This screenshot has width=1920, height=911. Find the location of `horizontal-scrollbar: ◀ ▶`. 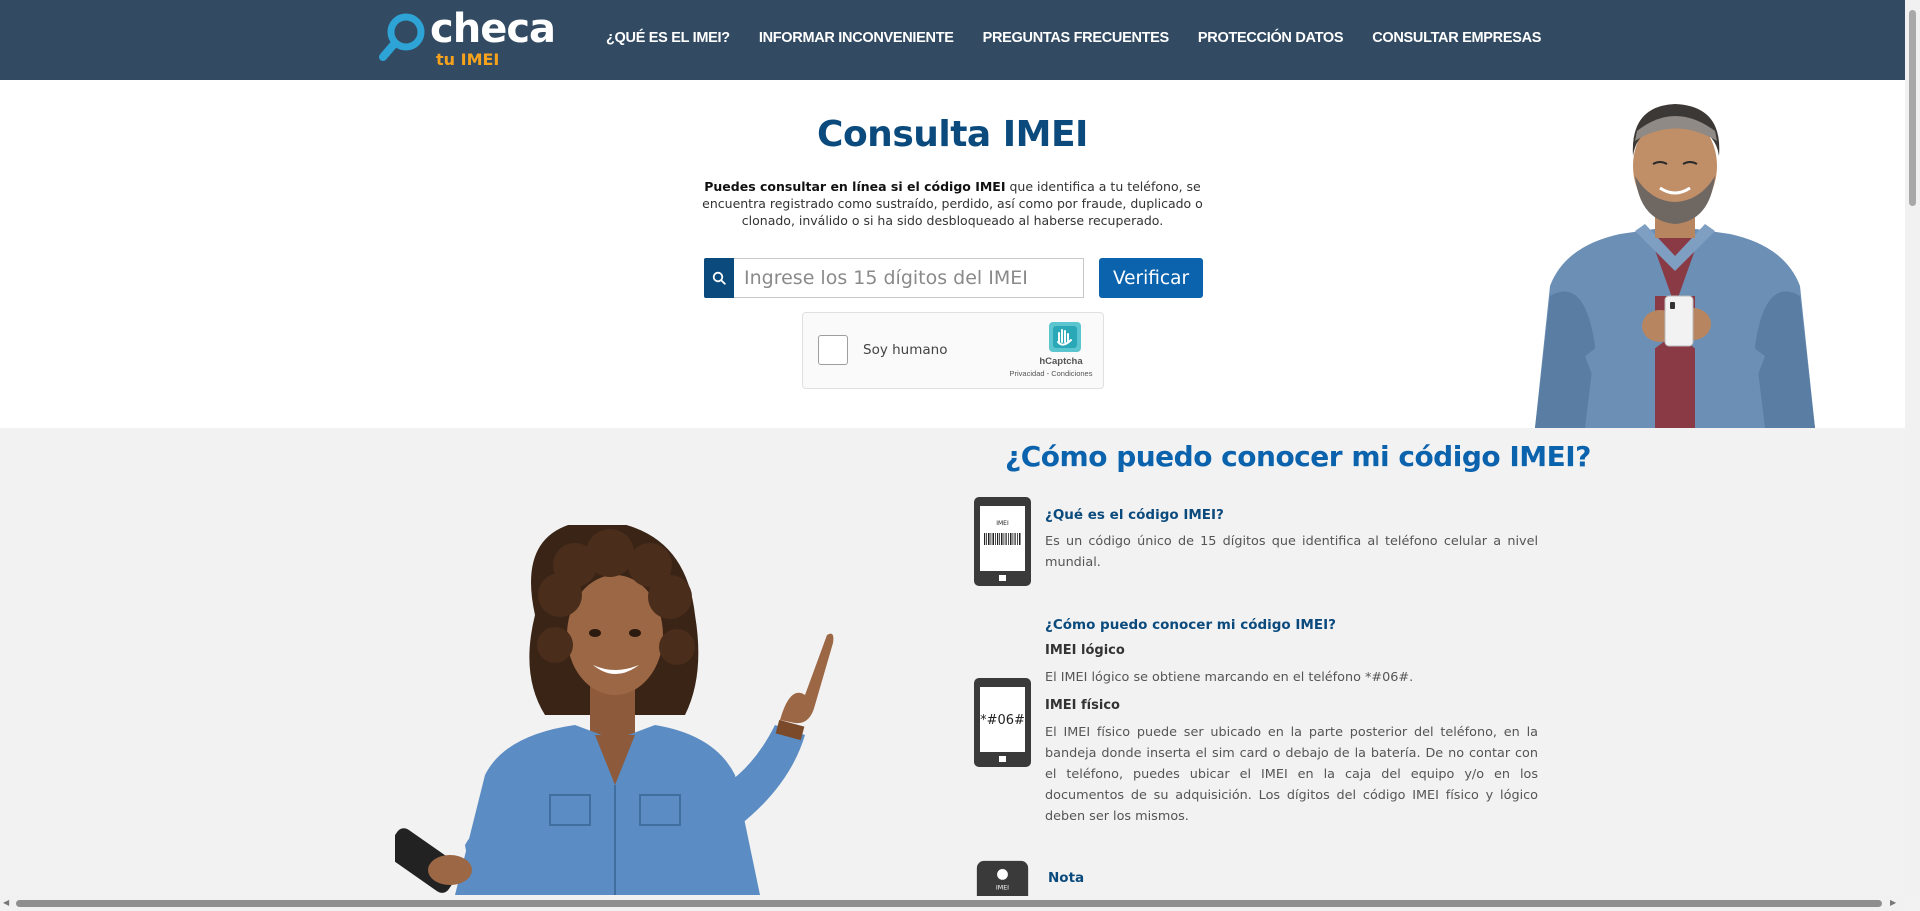

horizontal-scrollbar: ◀ ▶ is located at coordinates (952, 903).